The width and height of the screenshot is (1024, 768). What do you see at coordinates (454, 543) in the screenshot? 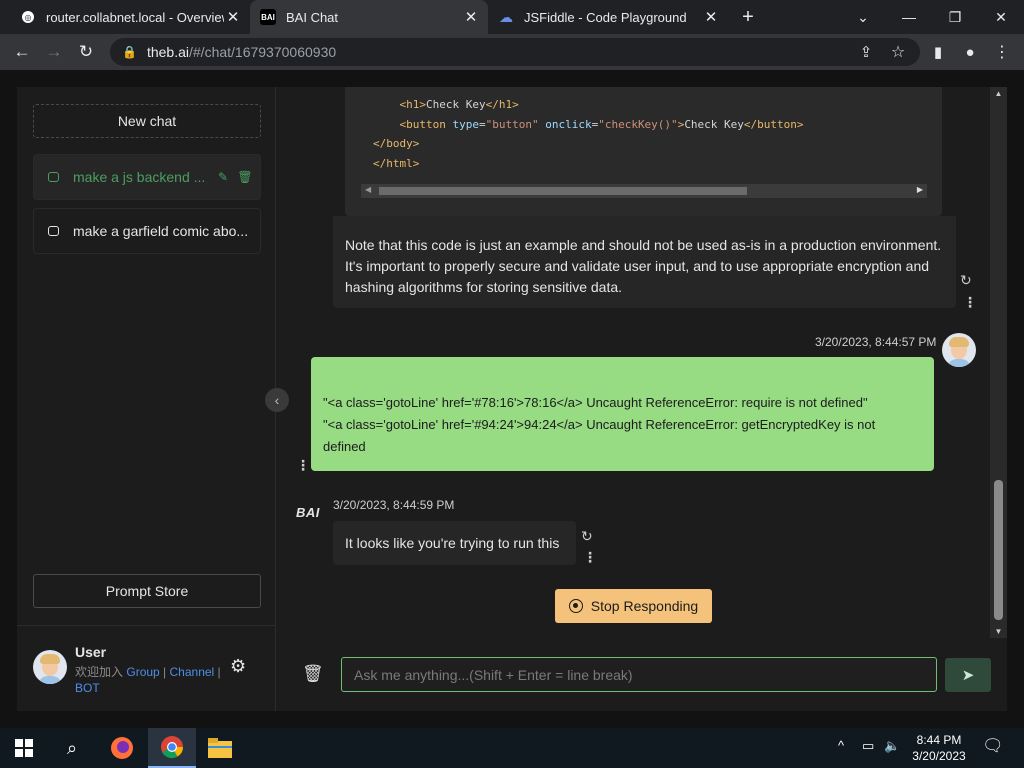
I see `bot-reply: It looks like you're trying to run this` at bounding box center [454, 543].